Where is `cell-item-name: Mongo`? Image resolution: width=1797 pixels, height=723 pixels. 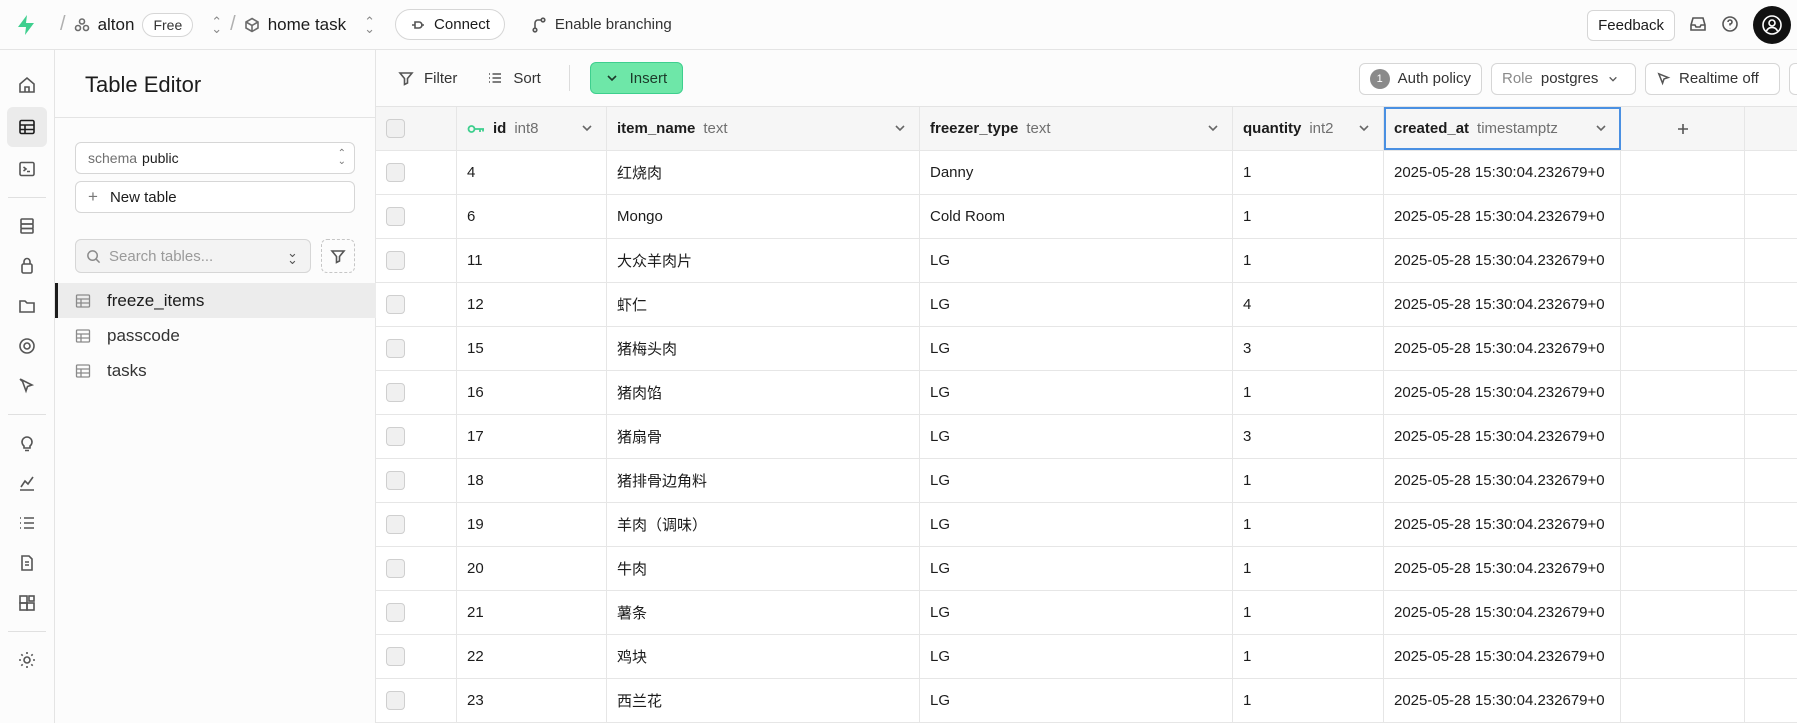
cell-item-name: Mongo is located at coordinates (763, 216).